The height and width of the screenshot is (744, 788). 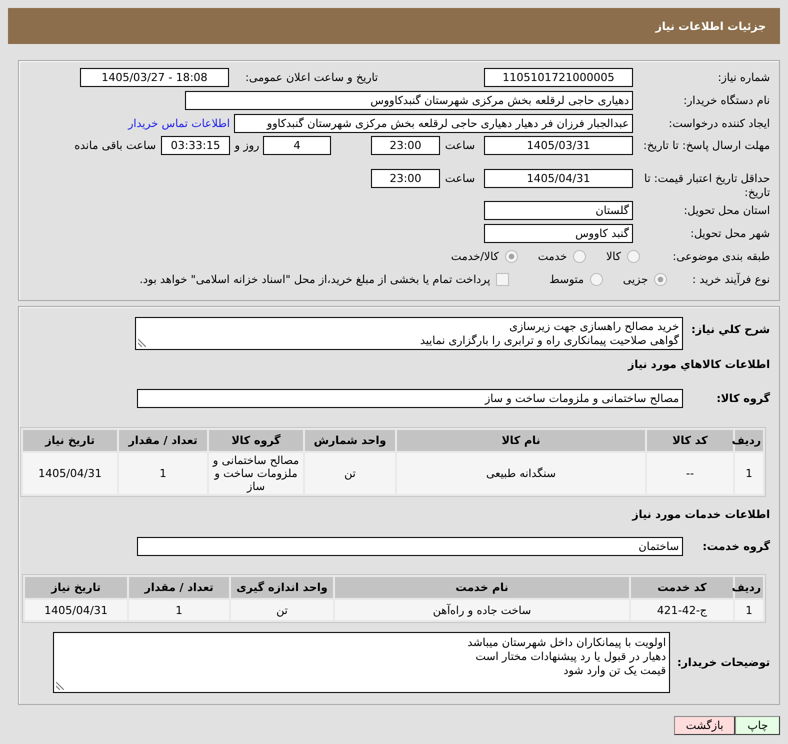 I want to click on field-label: توضیحات خریدار:, so click(x=723, y=662).